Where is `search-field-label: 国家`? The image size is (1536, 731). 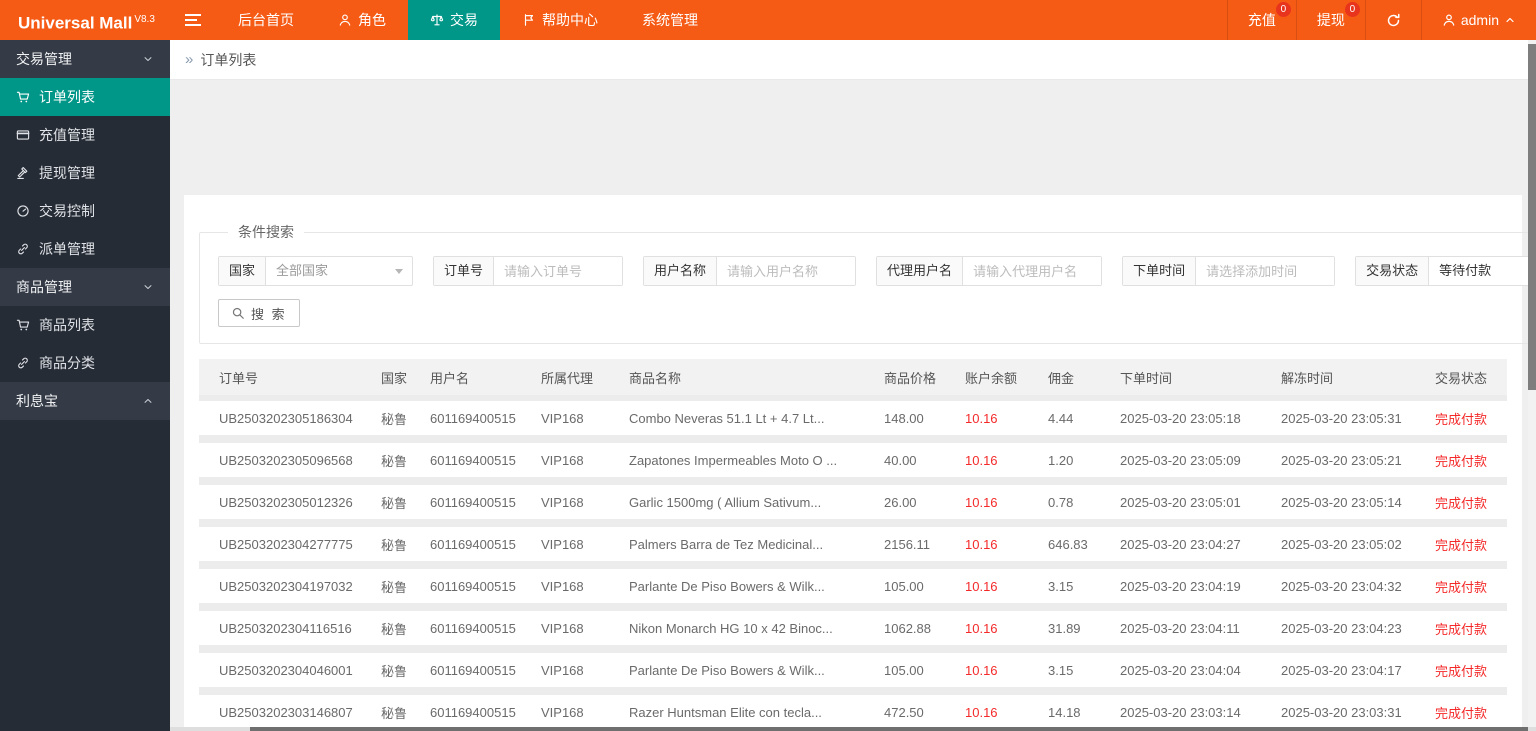
search-field-label: 国家 is located at coordinates (243, 271).